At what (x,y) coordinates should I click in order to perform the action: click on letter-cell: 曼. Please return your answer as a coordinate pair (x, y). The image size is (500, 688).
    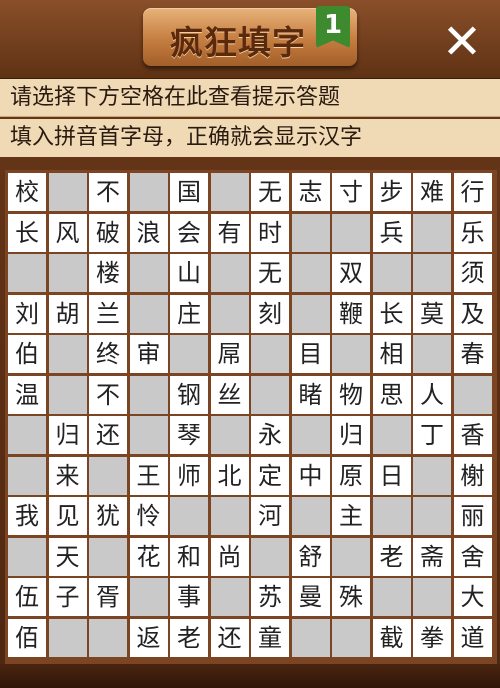
    Looking at the image, I should click on (310, 597).